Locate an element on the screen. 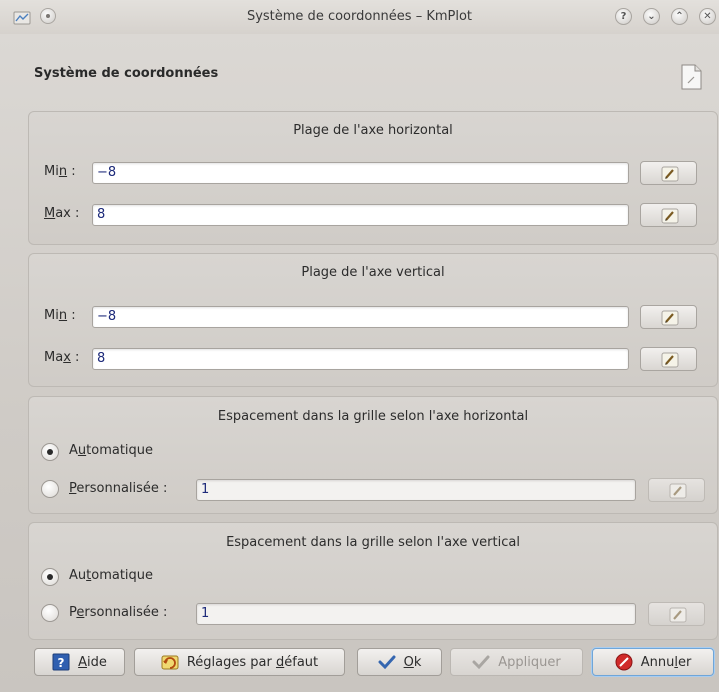 The image size is (719, 692). vertical-min-input: −8 is located at coordinates (360, 317).